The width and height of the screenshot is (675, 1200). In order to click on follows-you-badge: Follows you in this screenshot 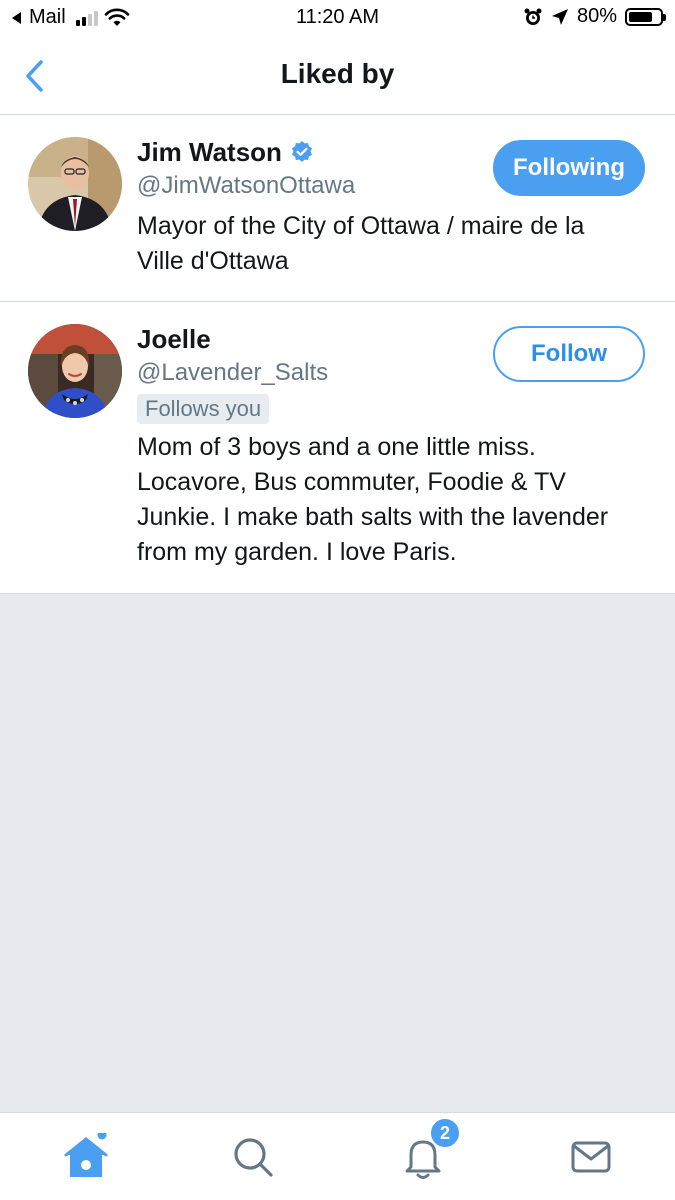, I will do `click(203, 409)`.